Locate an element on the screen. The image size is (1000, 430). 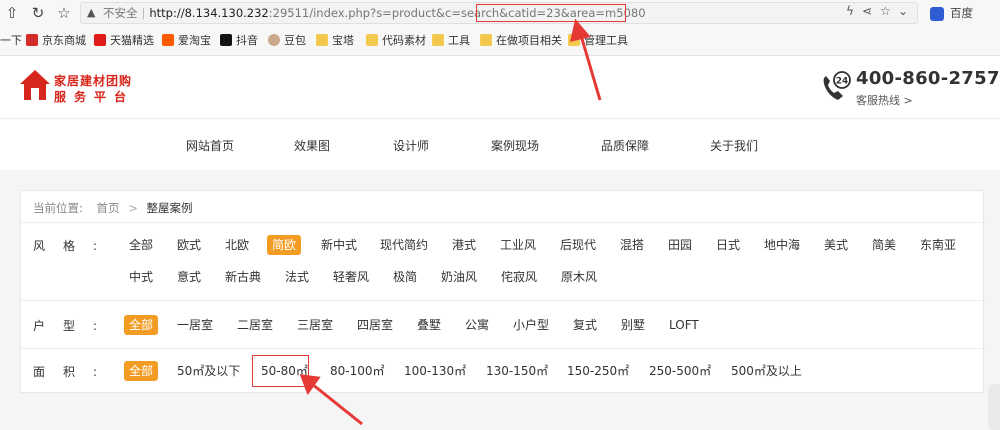
filter-option: 侘寂风 is located at coordinates (519, 277).